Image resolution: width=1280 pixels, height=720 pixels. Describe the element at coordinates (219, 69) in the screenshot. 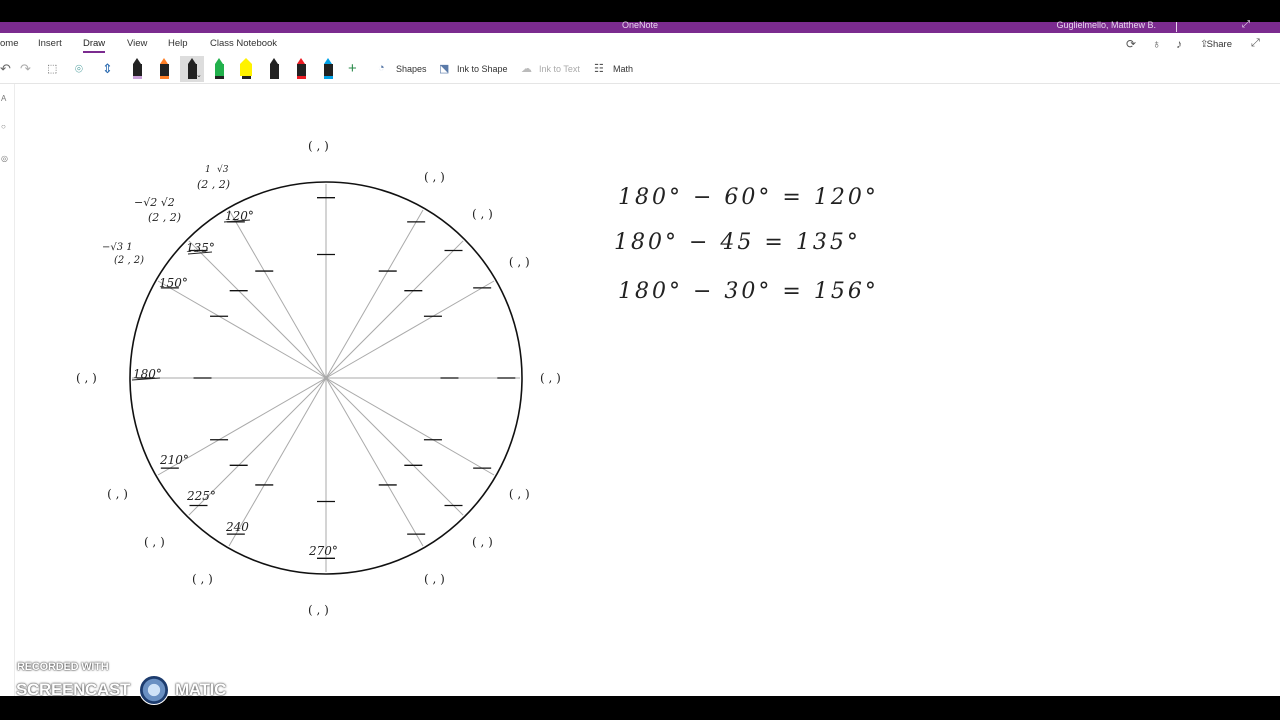

I see `pen-green` at that location.